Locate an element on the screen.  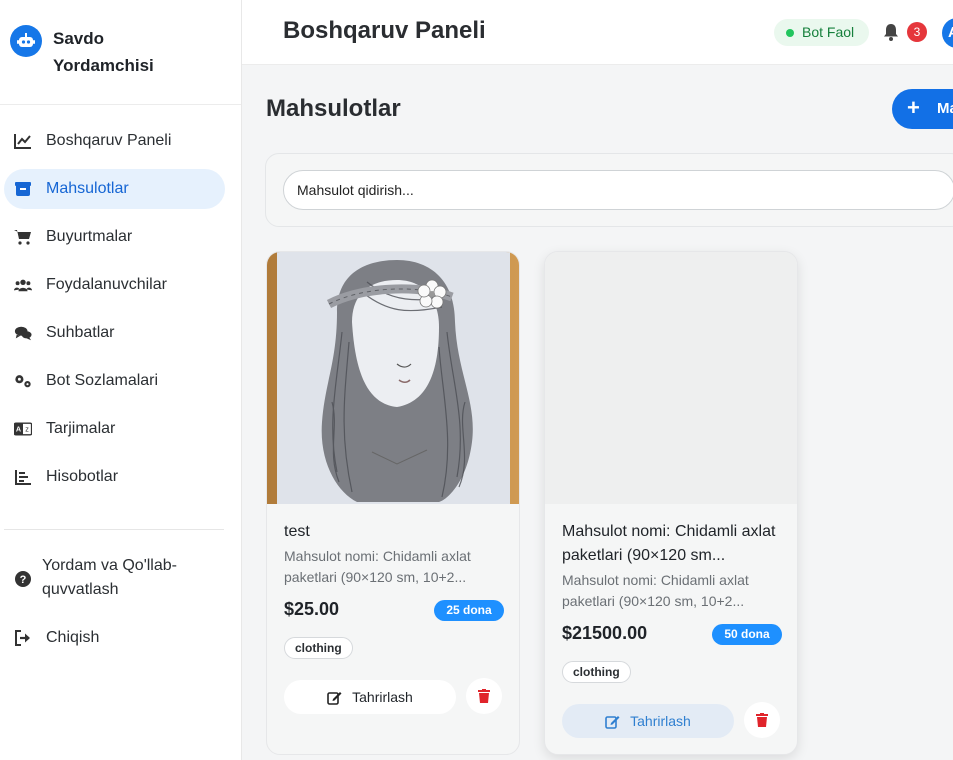
add-product-label: Ma is located at coordinates (945, 108).